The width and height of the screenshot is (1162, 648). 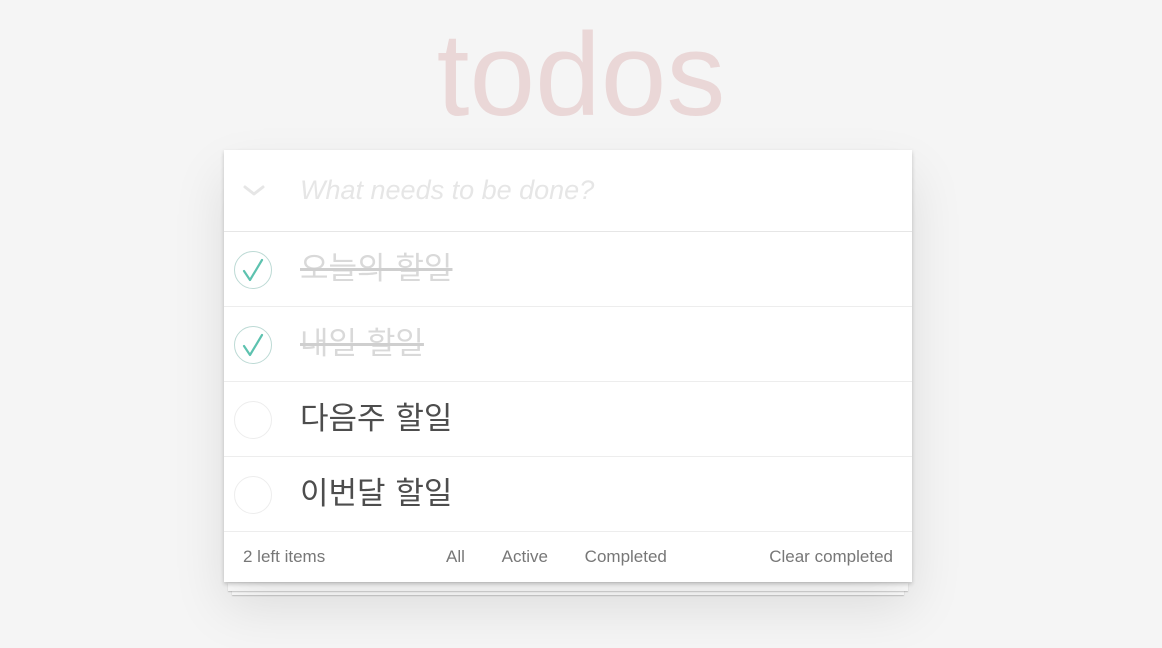 I want to click on clear-completed-button: Clear completed, so click(x=831, y=557).